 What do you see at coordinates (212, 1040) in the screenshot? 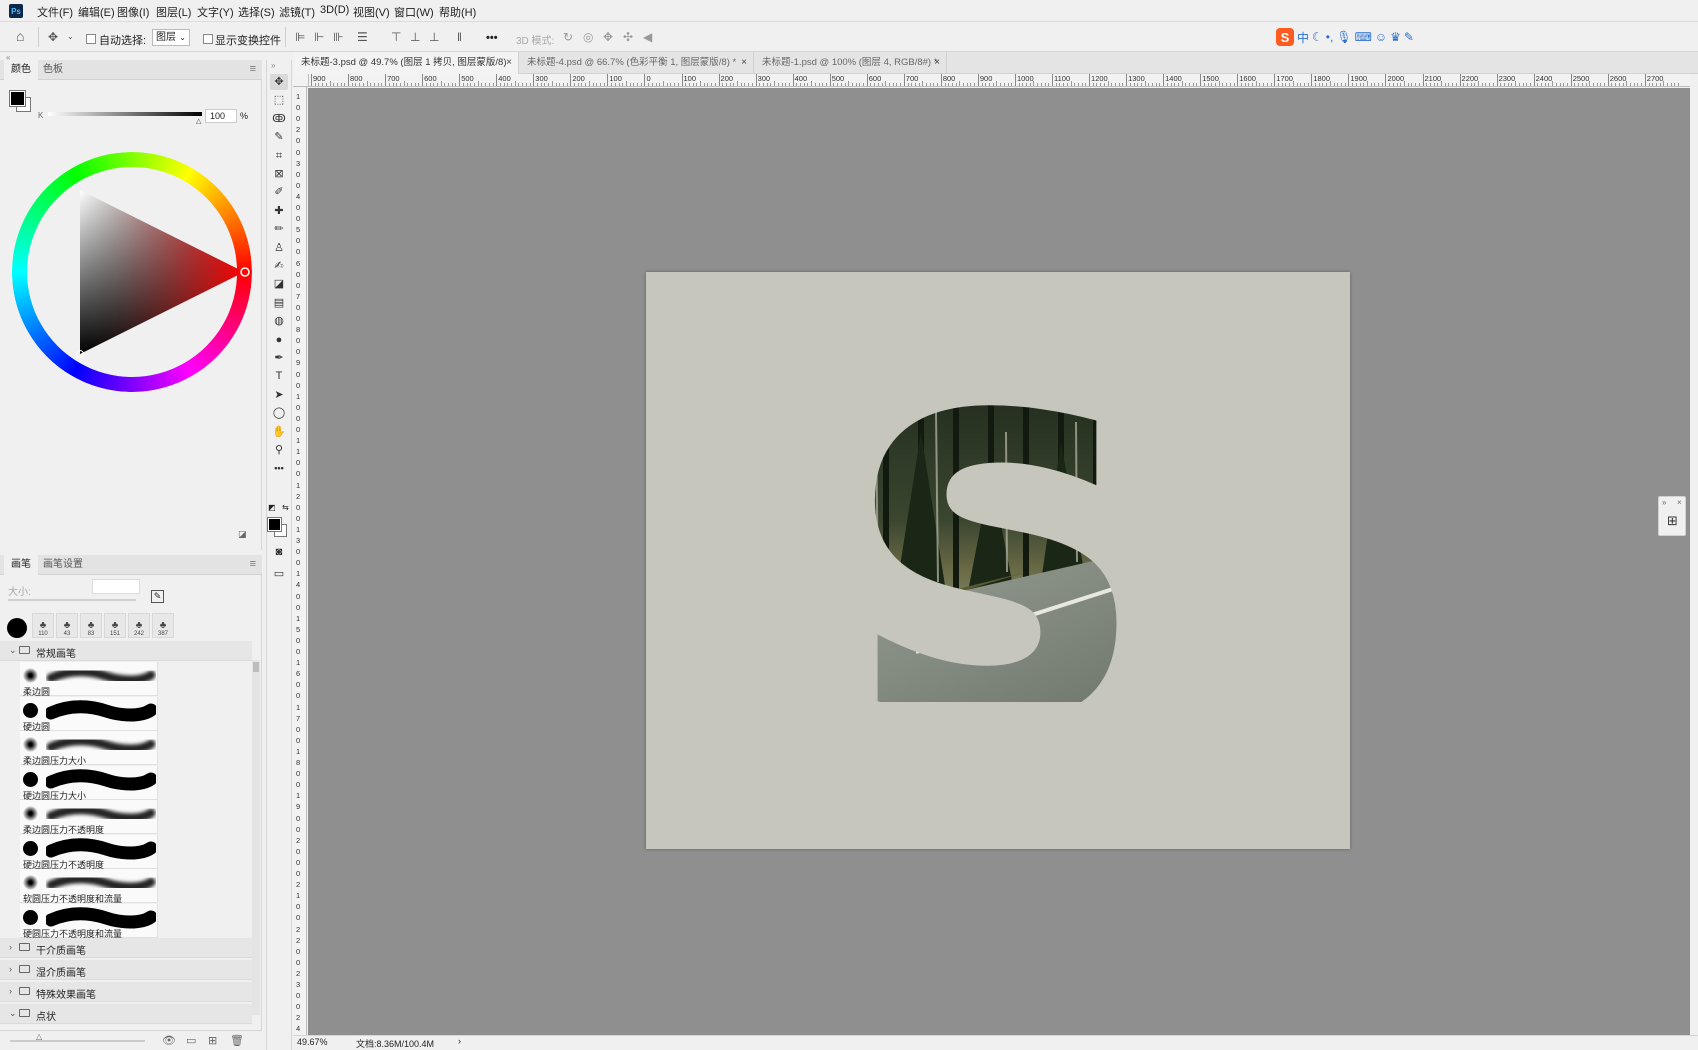
I see `new-brush-icon: ⊞` at bounding box center [212, 1040].